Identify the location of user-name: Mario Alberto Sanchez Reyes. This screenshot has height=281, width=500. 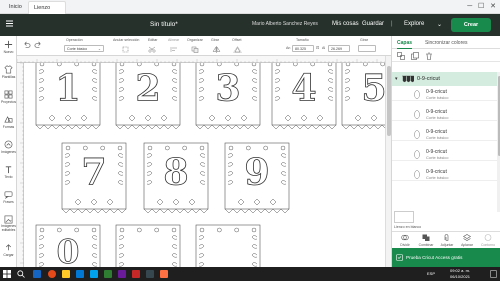
(285, 24).